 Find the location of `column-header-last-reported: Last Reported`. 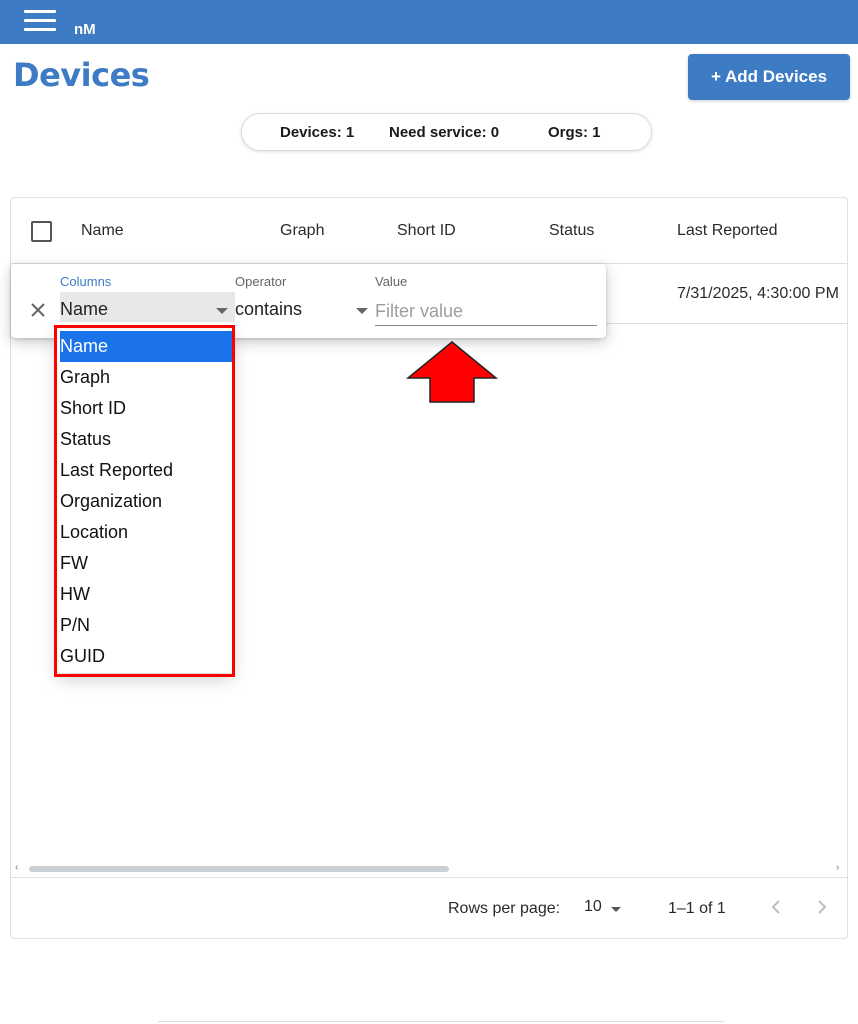

column-header-last-reported: Last Reported is located at coordinates (727, 231).